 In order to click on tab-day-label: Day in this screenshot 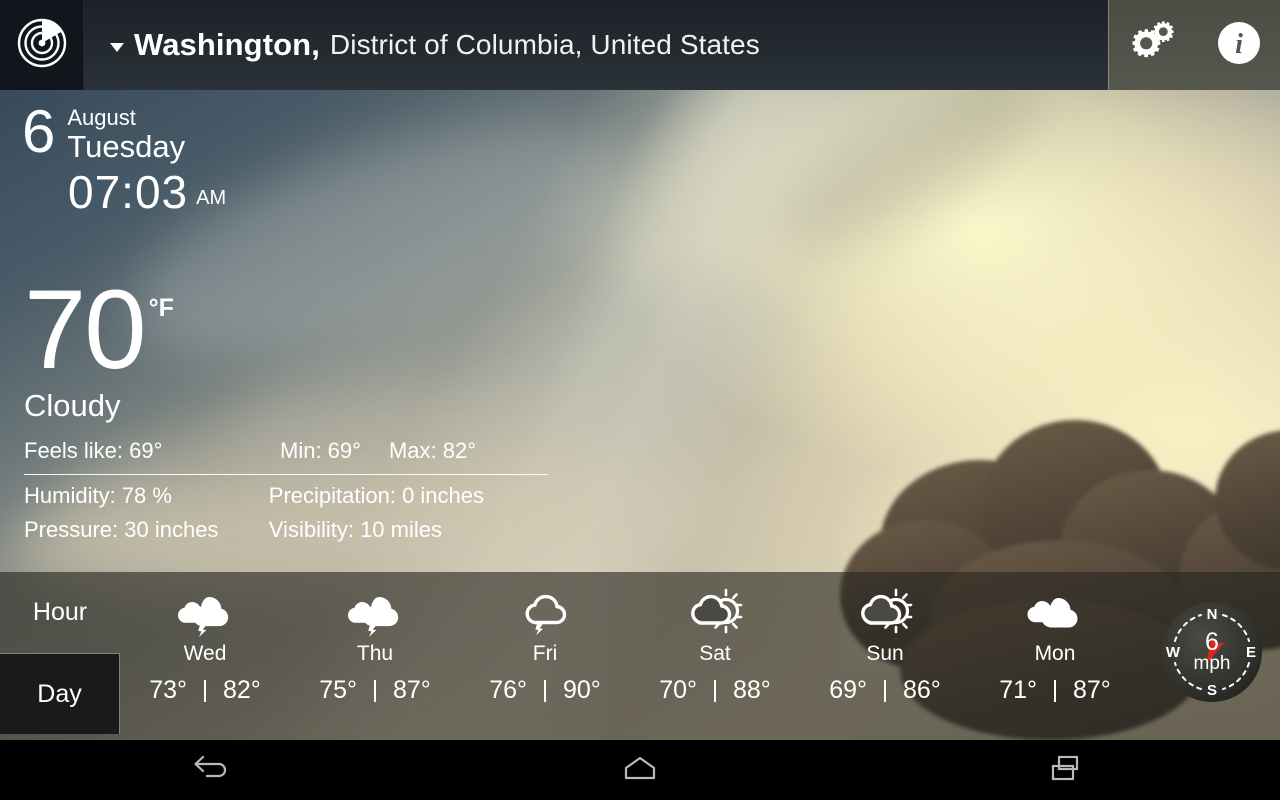, I will do `click(59, 693)`.